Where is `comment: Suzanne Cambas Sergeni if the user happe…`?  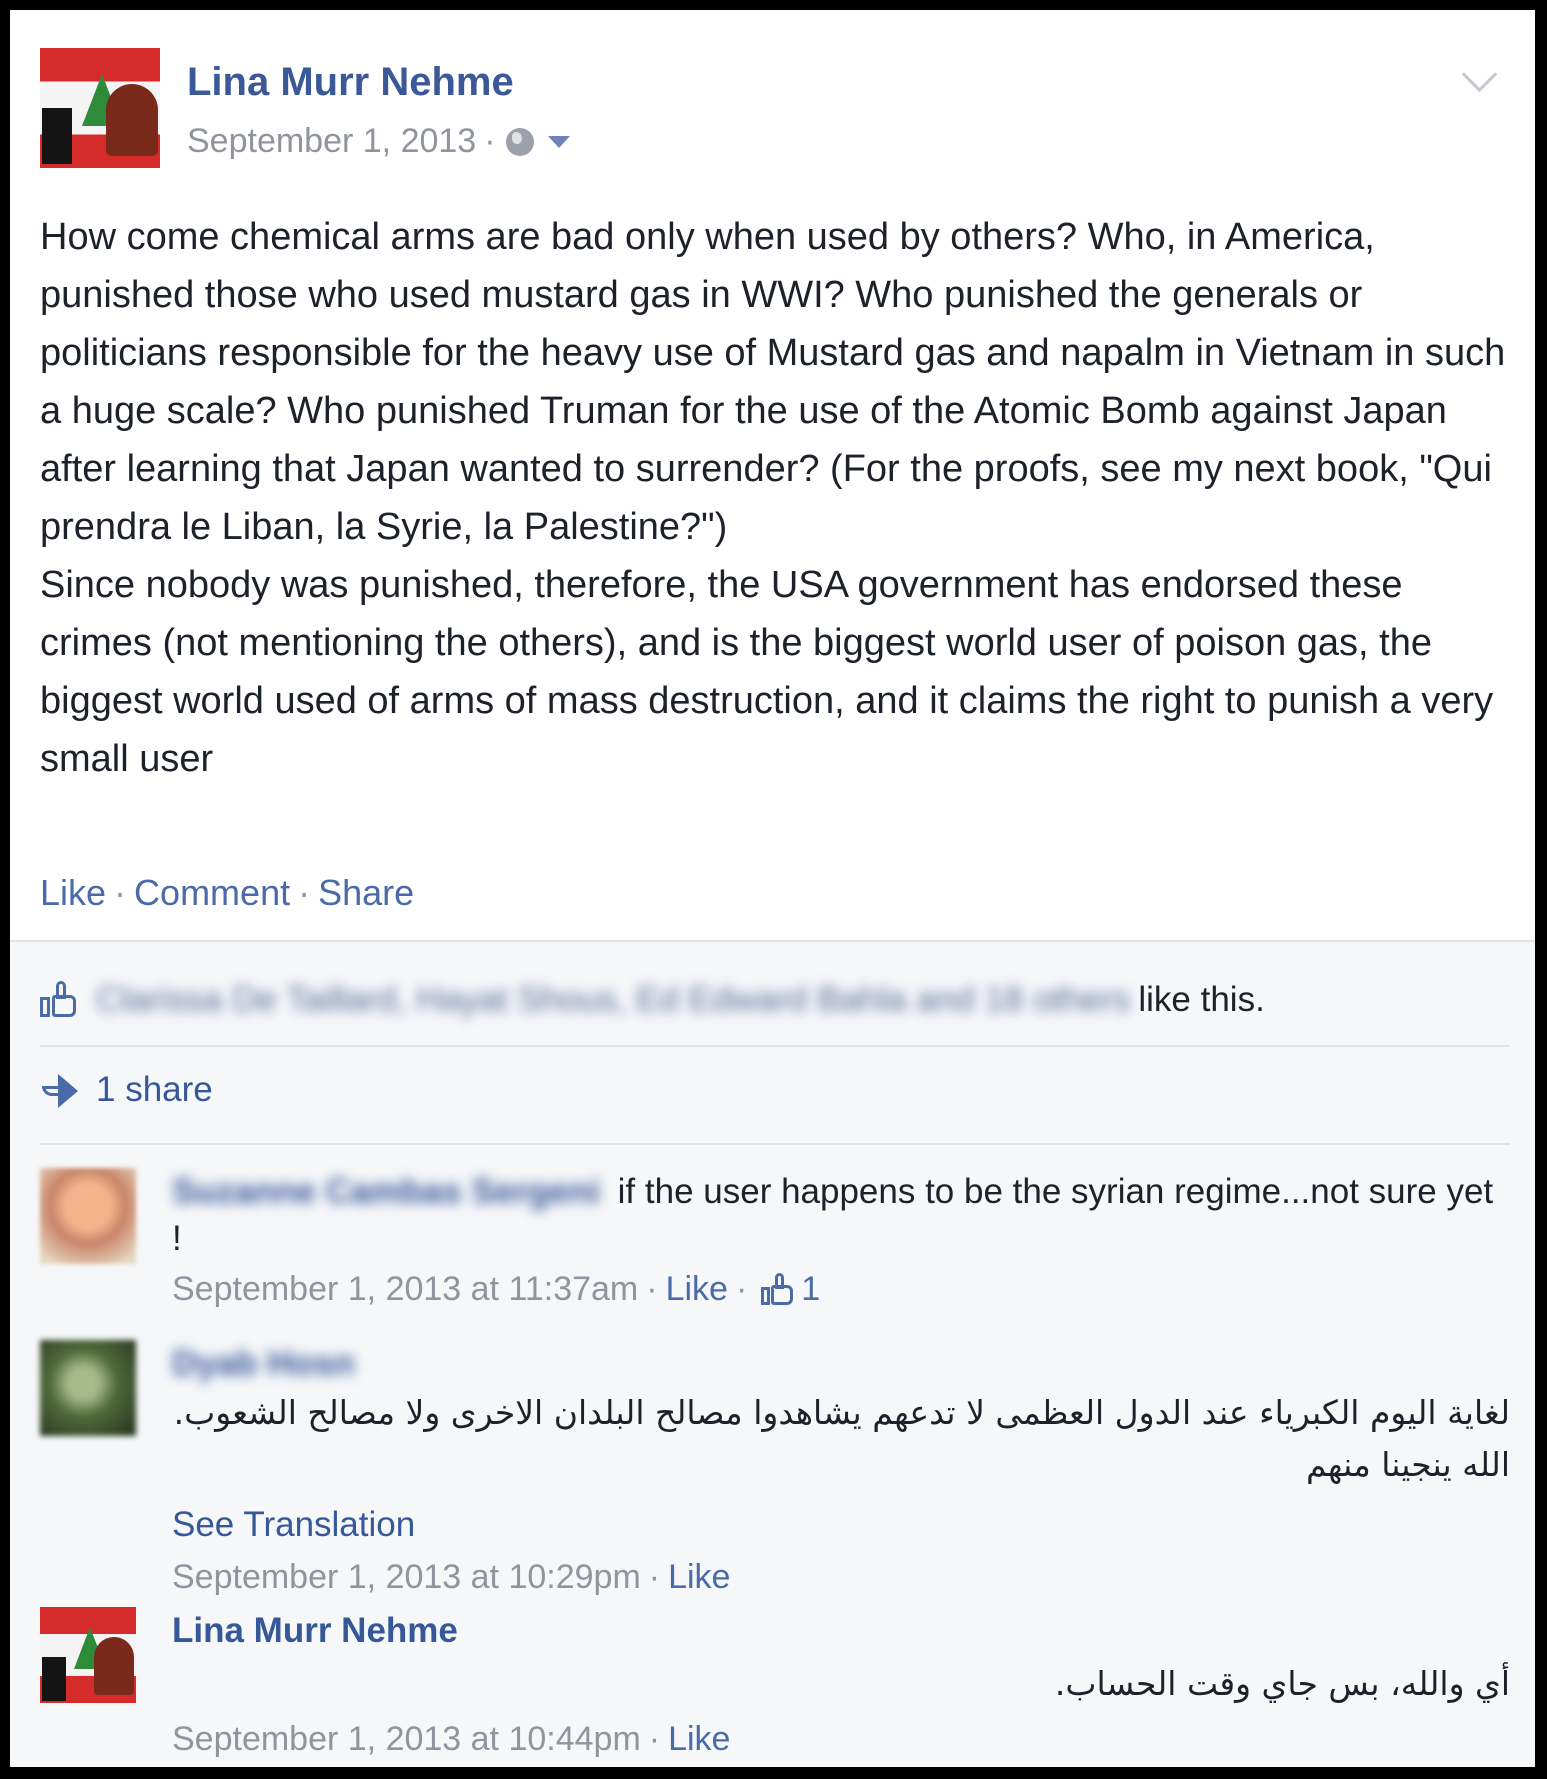
comment: Suzanne Cambas Sergeni if the user happe… is located at coordinates (775, 1243).